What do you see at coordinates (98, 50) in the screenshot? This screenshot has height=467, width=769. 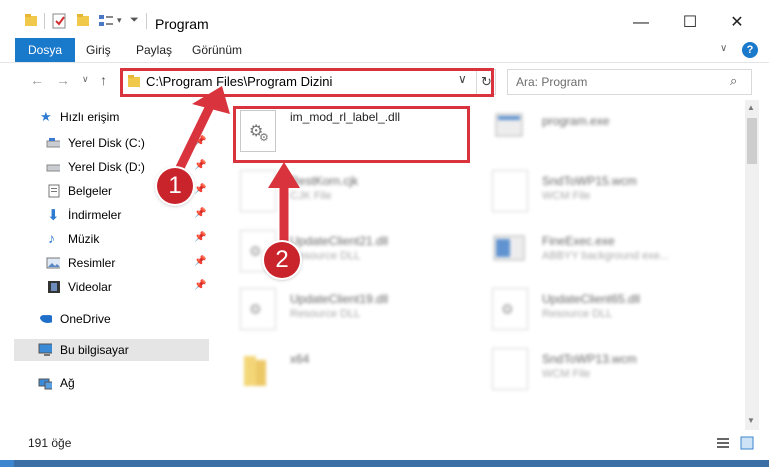 I see `tab-giris: Giriş` at bounding box center [98, 50].